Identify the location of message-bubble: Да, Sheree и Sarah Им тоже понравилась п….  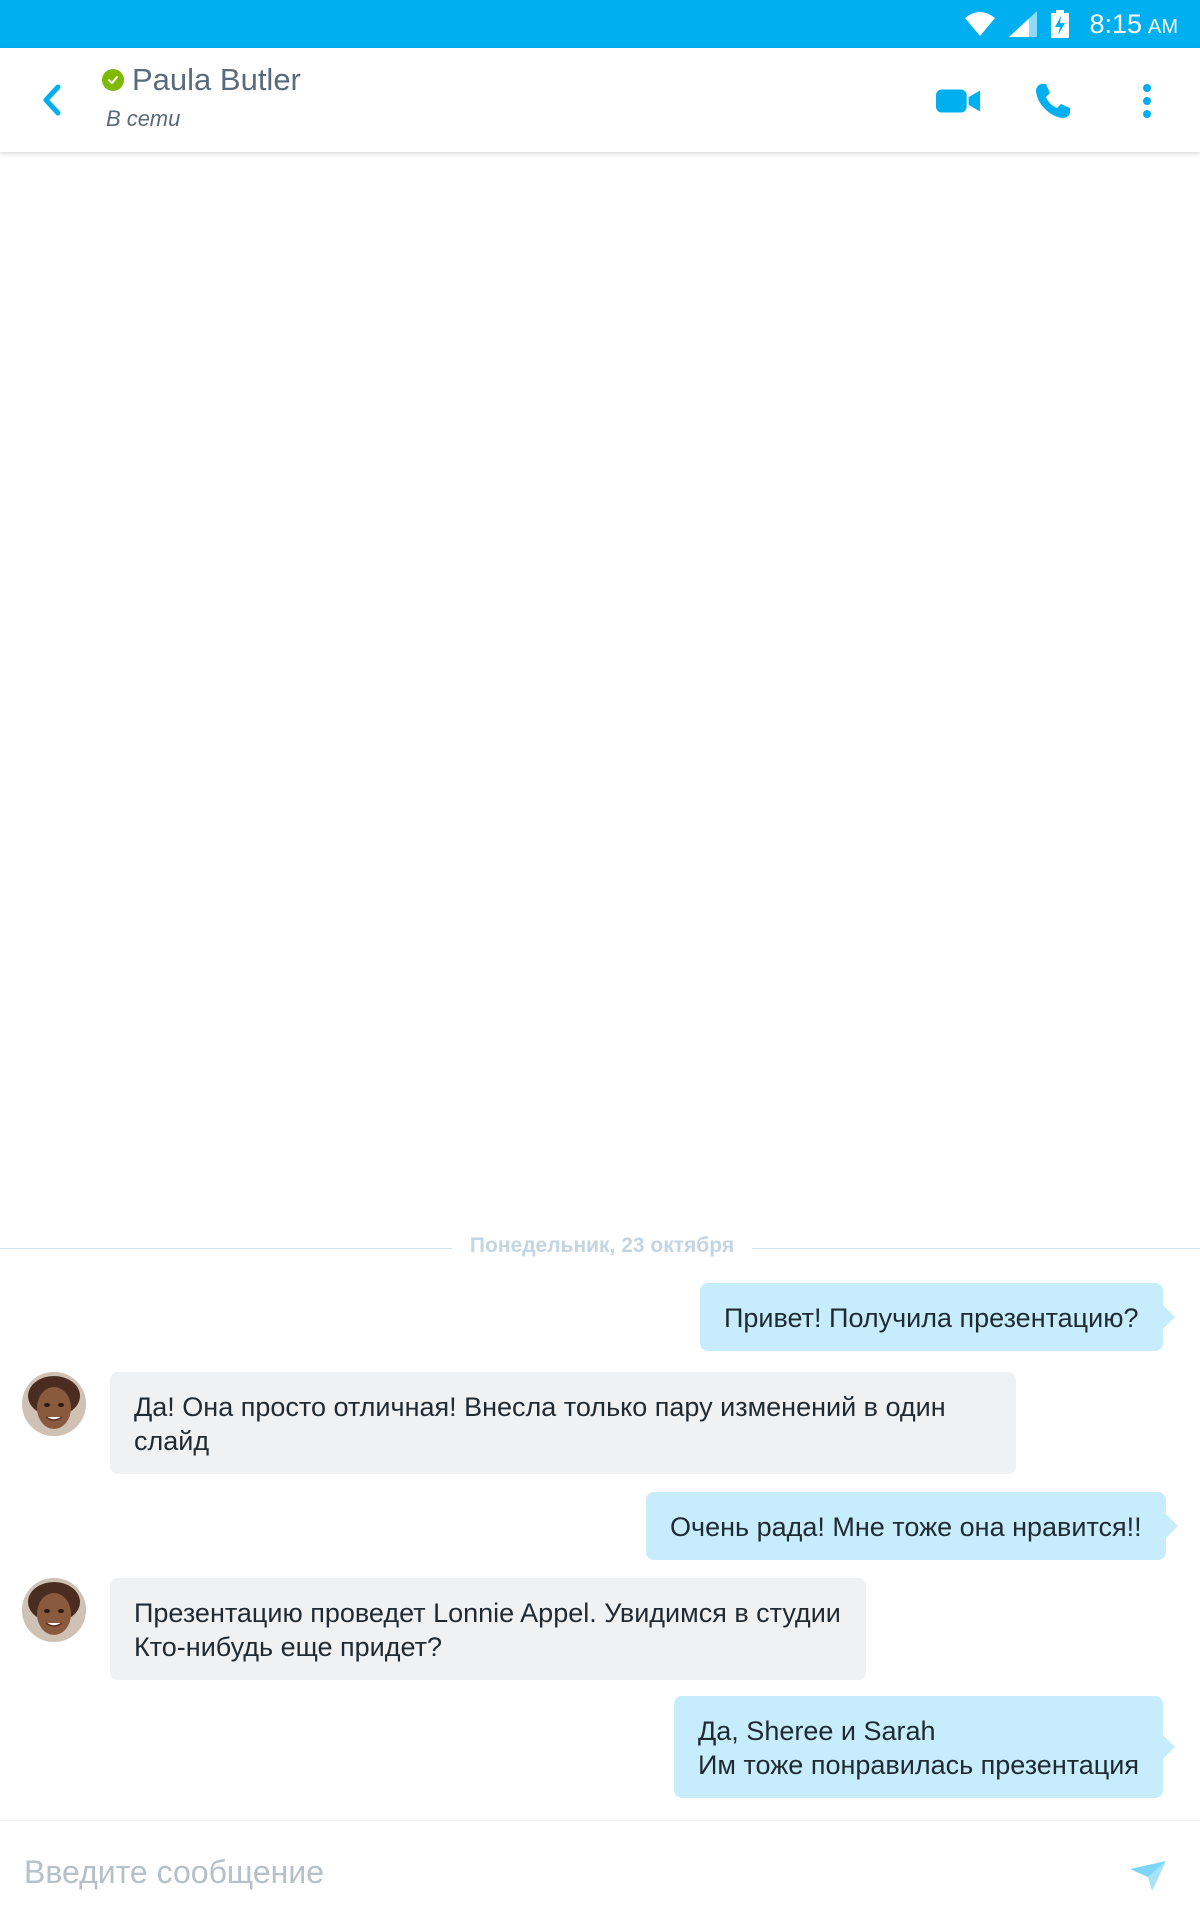
(924, 1747).